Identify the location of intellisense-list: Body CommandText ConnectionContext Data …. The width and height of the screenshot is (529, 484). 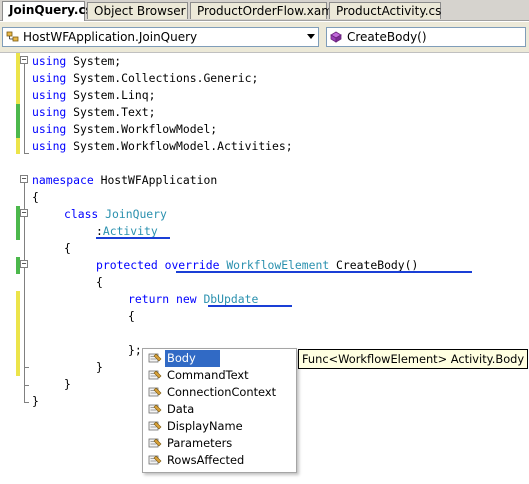
(219, 410).